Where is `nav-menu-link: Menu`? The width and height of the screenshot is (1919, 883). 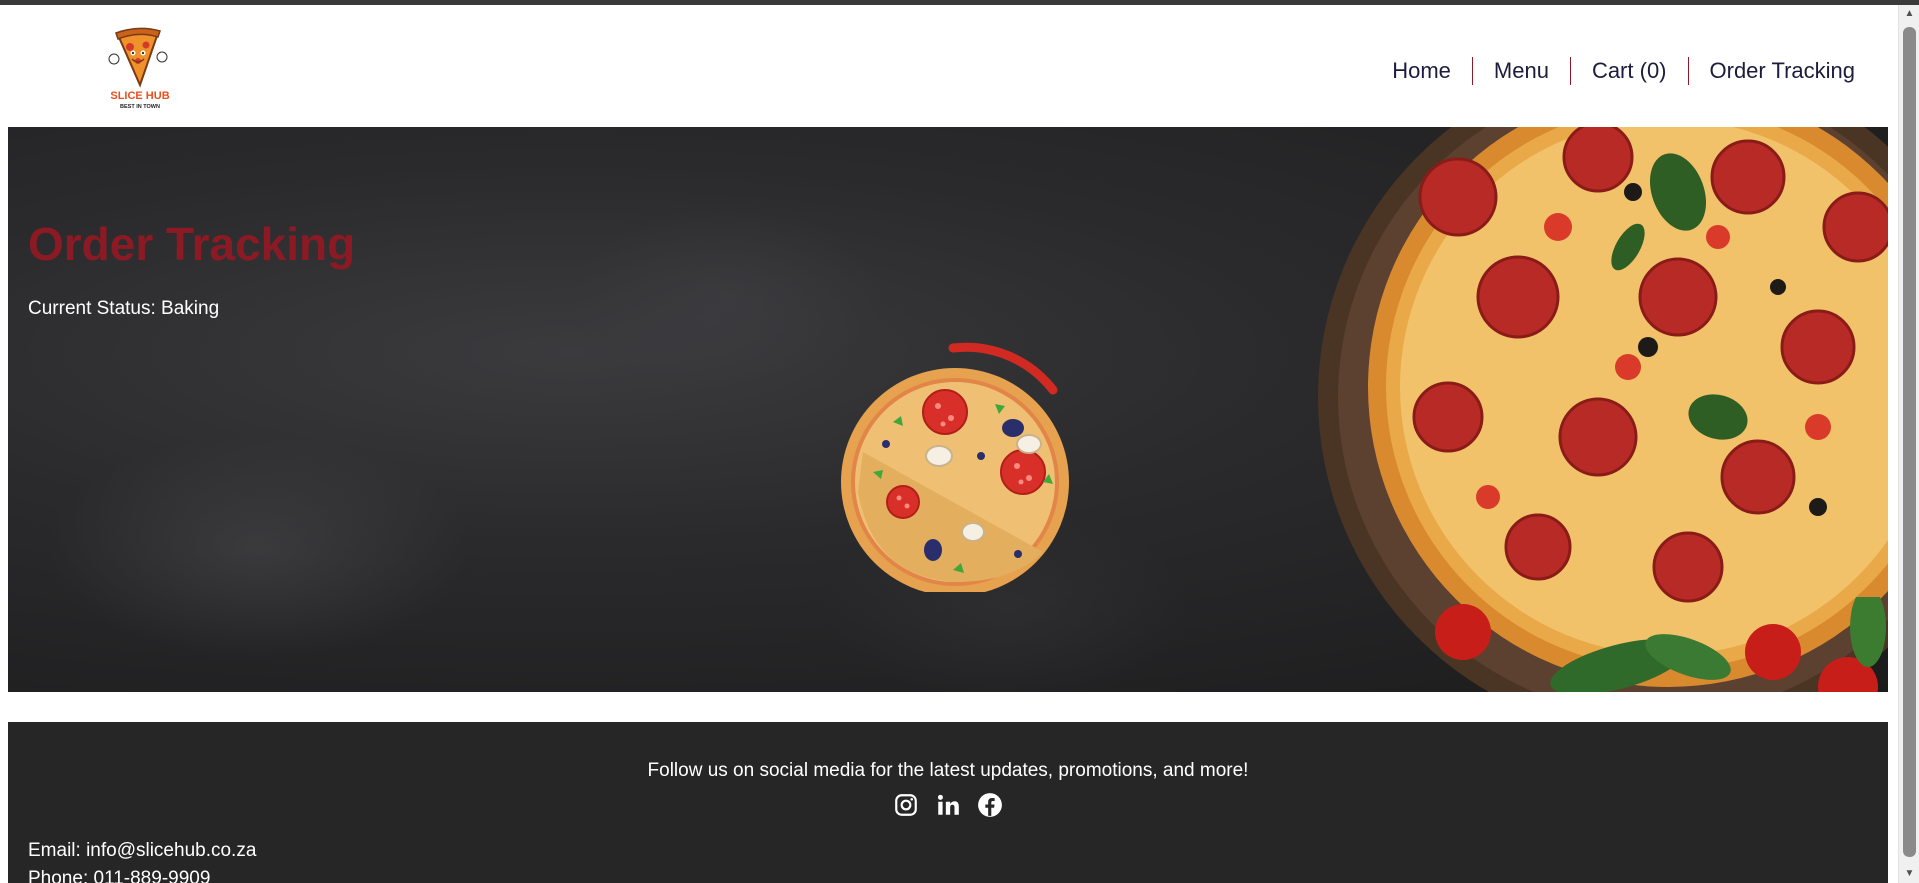 nav-menu-link: Menu is located at coordinates (1522, 71).